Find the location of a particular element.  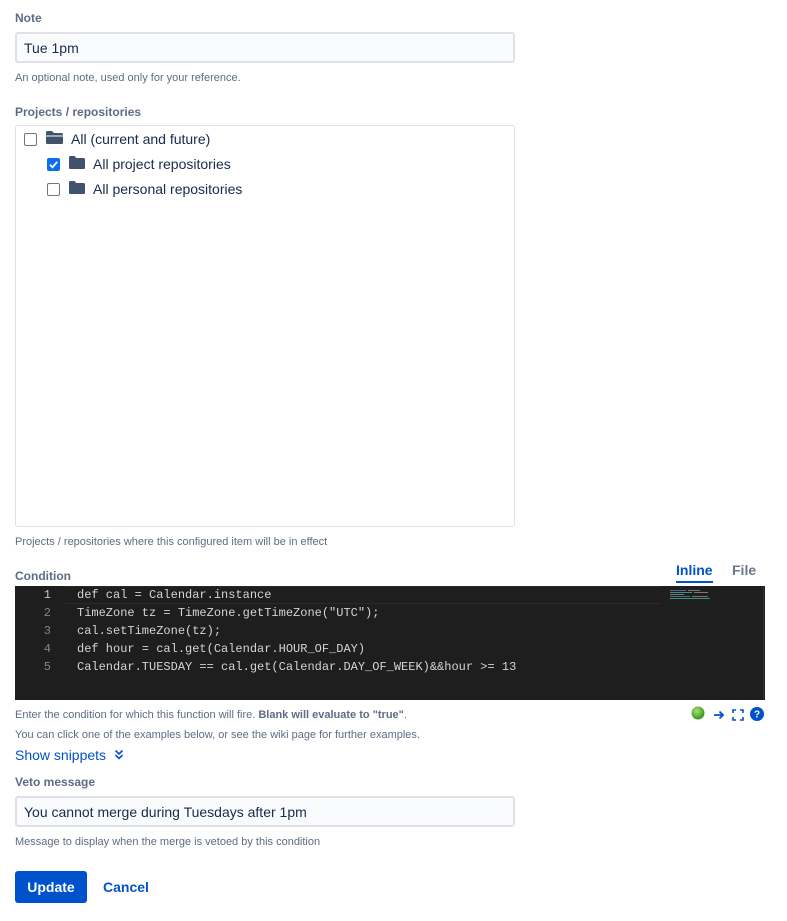

tree-item-project-repositories: All project repositories is located at coordinates (139, 164).